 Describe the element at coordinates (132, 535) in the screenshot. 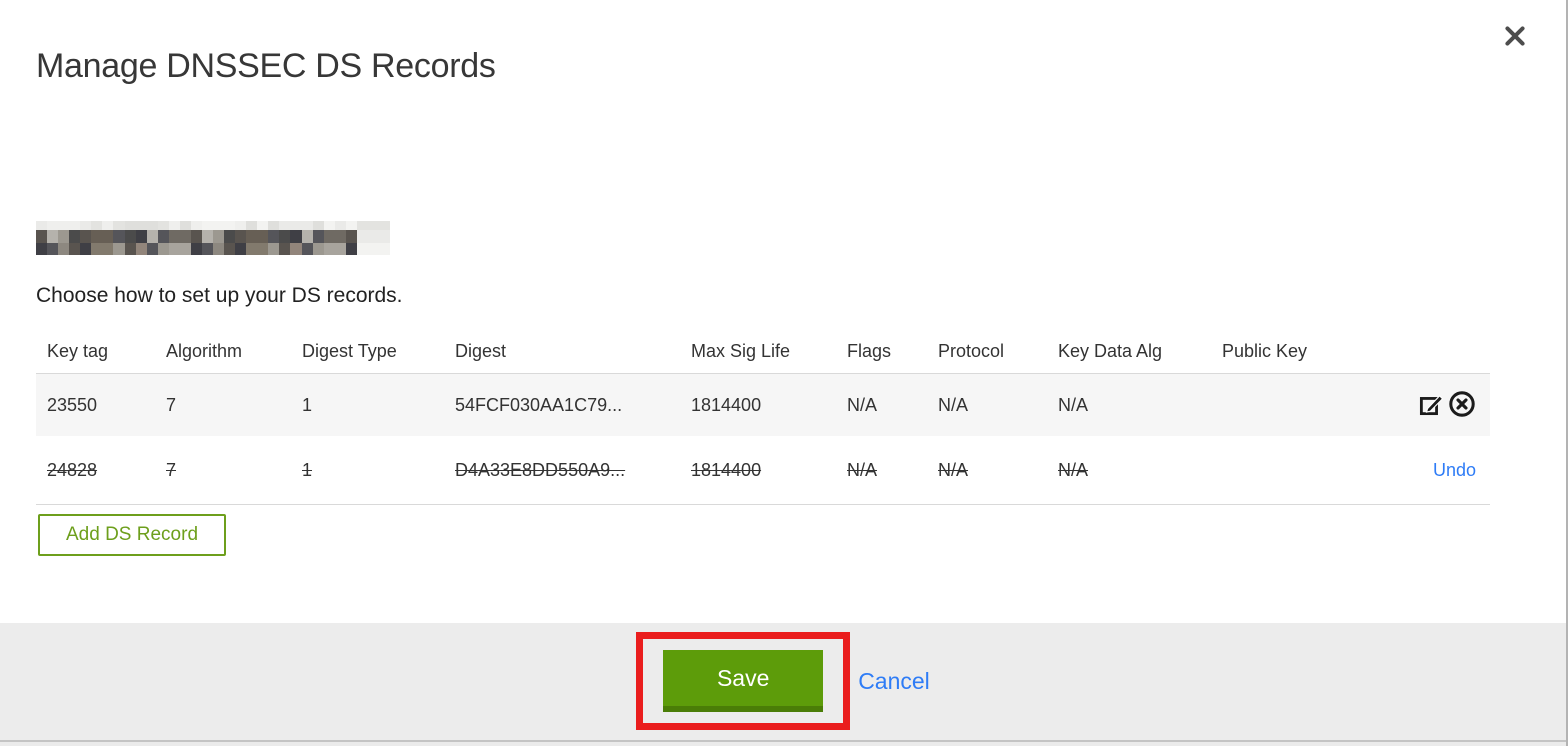

I see `add-ds-record-button: Add DS Record` at that location.